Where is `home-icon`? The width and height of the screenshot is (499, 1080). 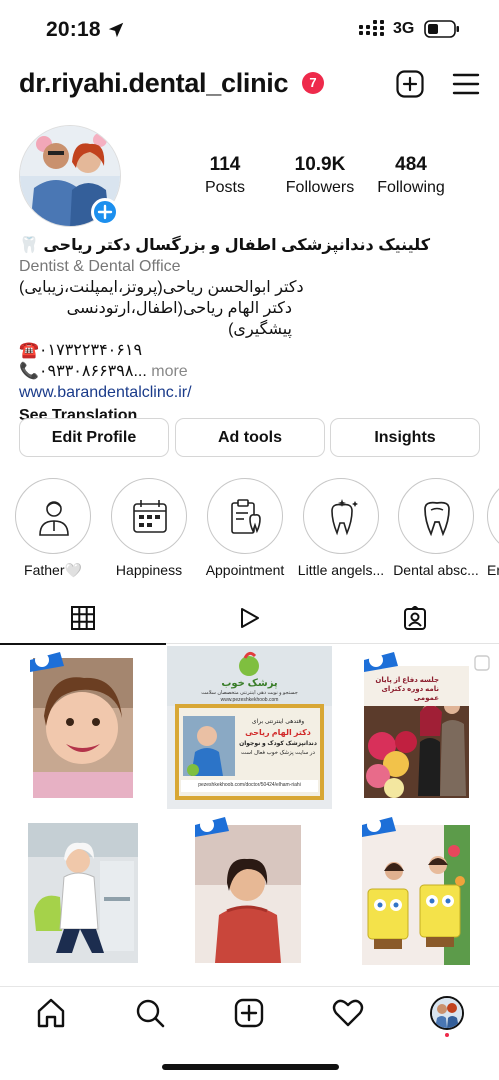
home-icon is located at coordinates (51, 1013).